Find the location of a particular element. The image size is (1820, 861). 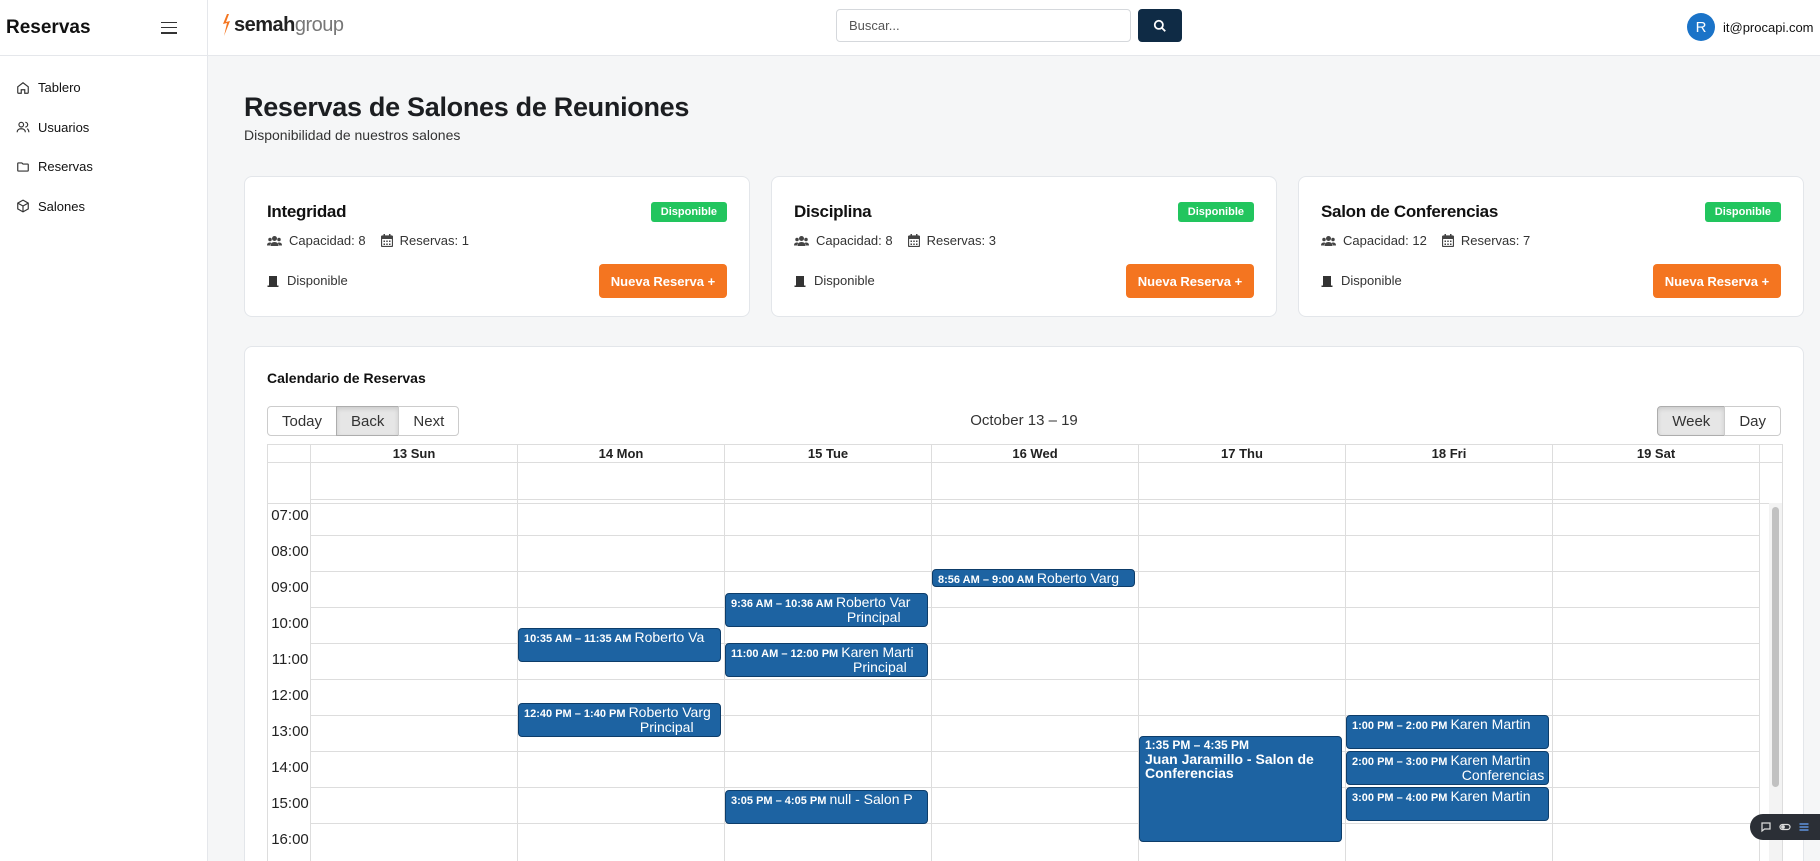

chat-widget is located at coordinates (1785, 827).